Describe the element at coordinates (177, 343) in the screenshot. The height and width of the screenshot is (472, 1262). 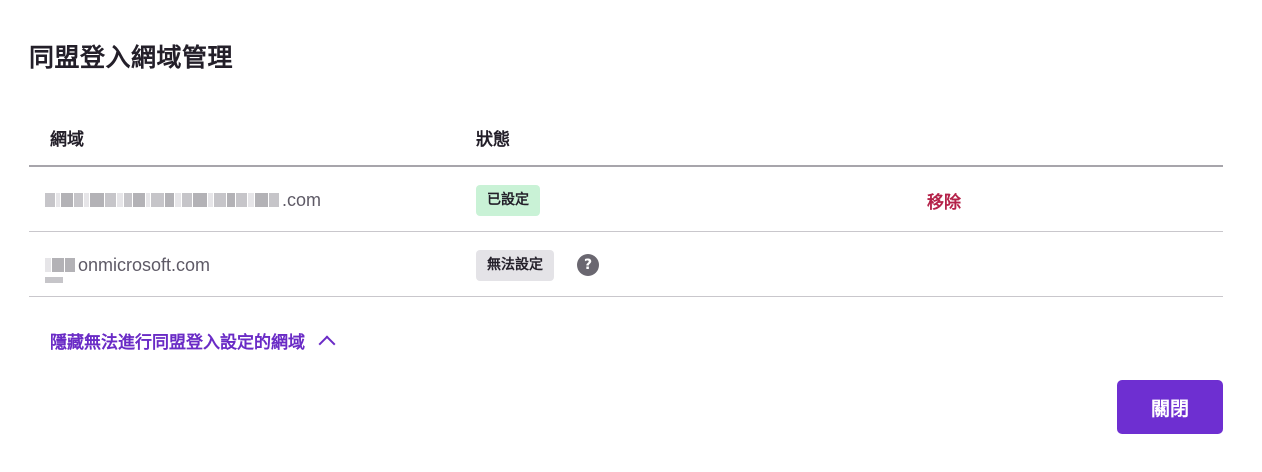
I see `toggle-label: 隱藏無法進行同盟登入設定的網域` at that location.